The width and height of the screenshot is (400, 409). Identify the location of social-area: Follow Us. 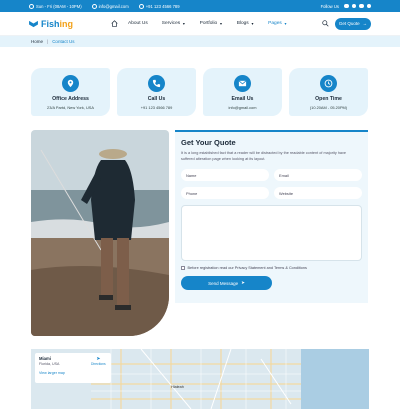
(346, 6).